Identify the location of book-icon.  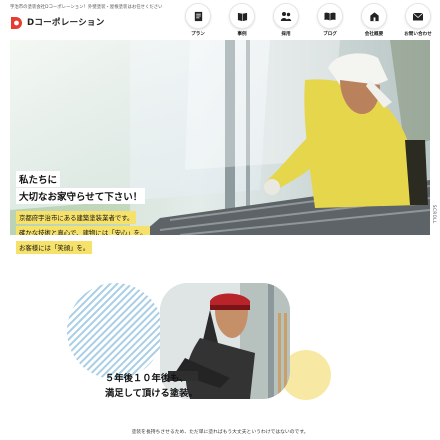
(242, 16).